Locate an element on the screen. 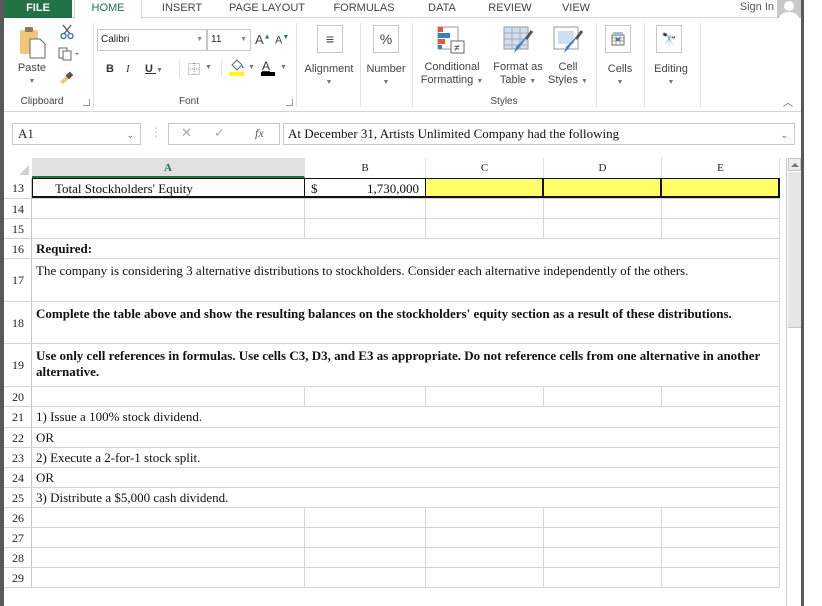 This screenshot has height=606, width=822. row-header: 18 is located at coordinates (18, 323).